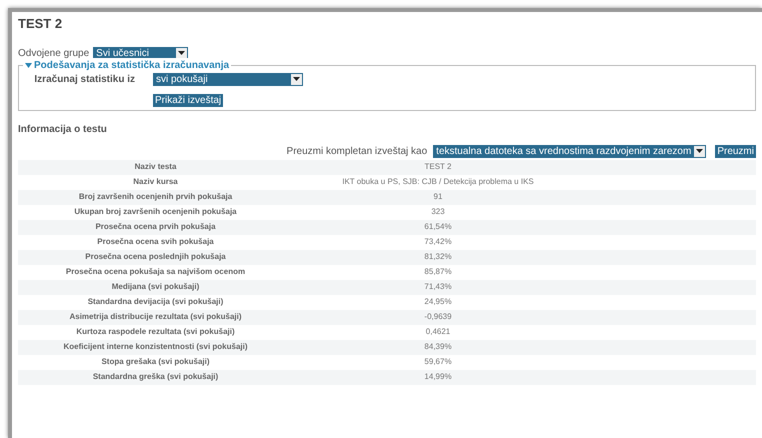 This screenshot has height=438, width=762. What do you see at coordinates (438, 272) in the screenshot?
I see `statistic-value: 85,87%` at bounding box center [438, 272].